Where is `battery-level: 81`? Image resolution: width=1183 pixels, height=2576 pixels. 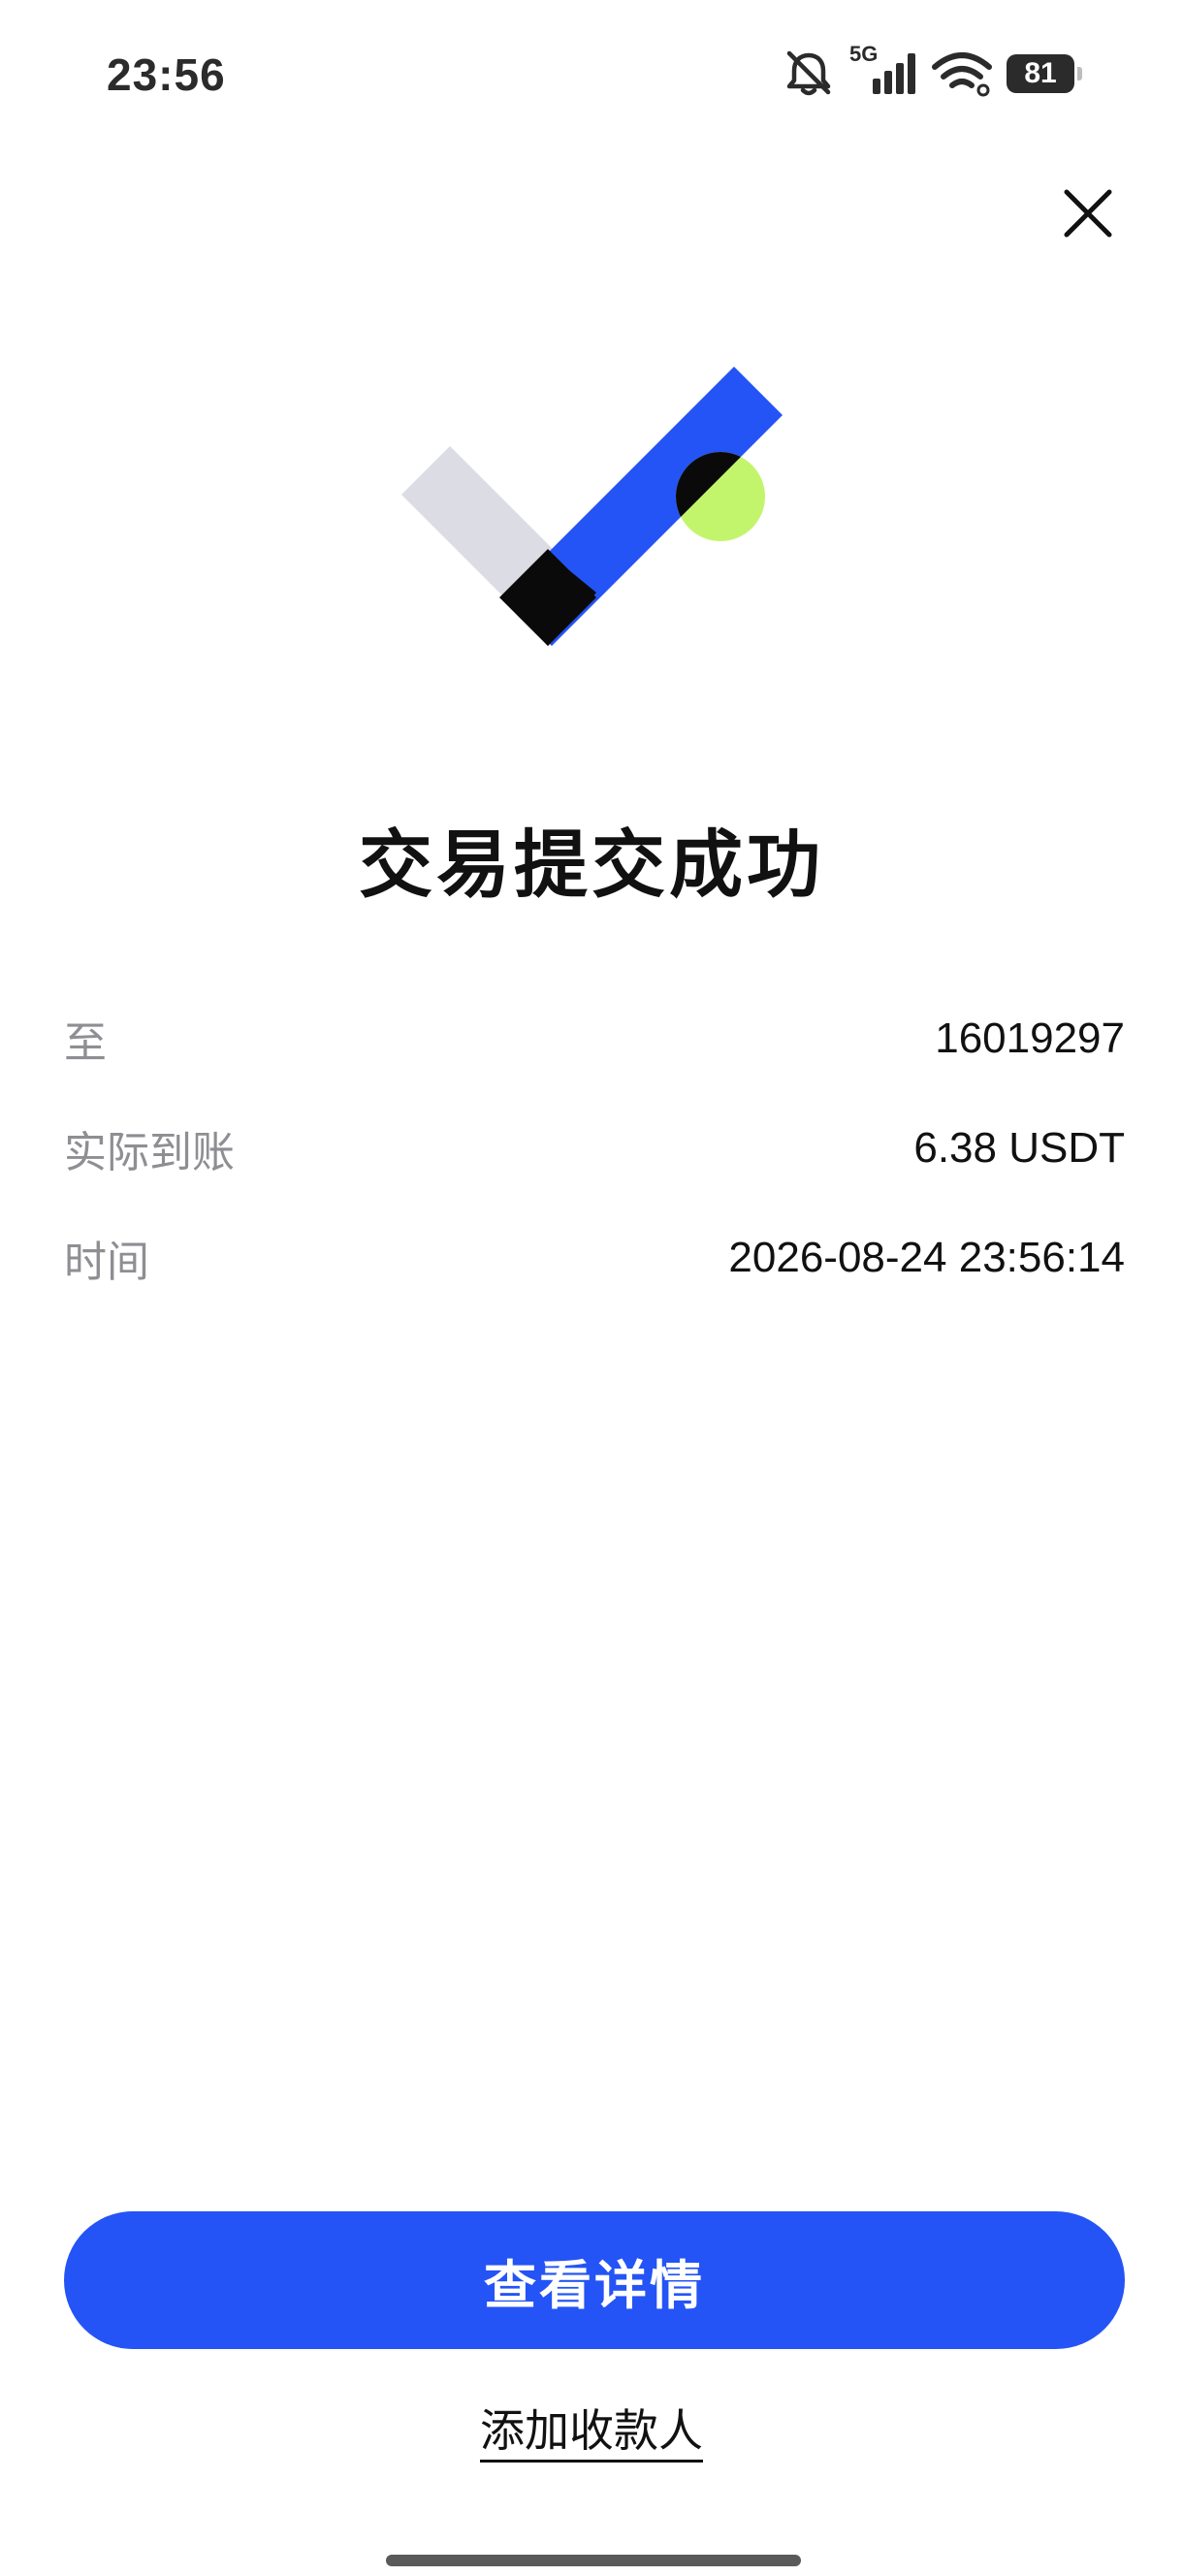 battery-level: 81 is located at coordinates (1040, 73).